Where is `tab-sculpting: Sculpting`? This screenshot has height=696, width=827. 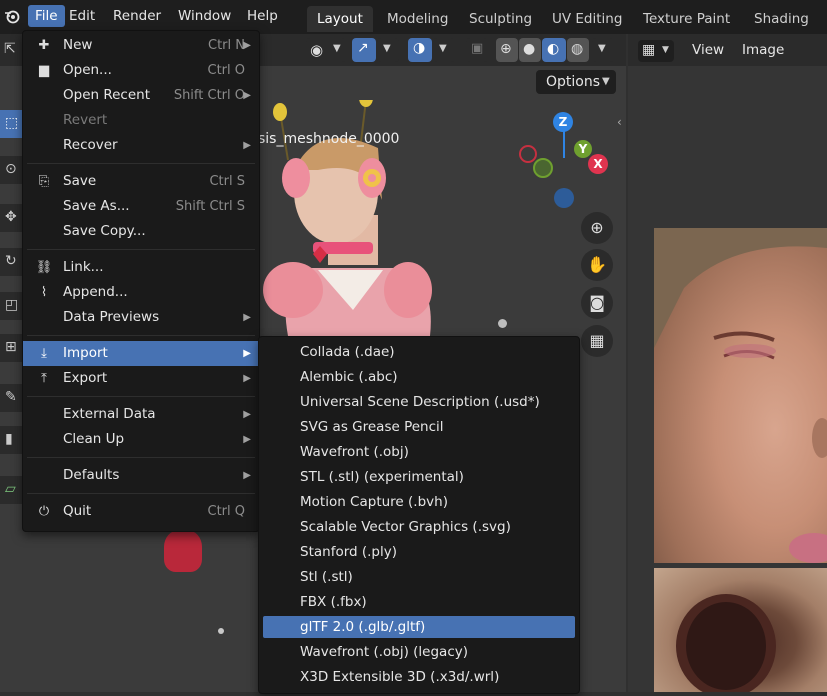 tab-sculpting: Sculpting is located at coordinates (500, 19).